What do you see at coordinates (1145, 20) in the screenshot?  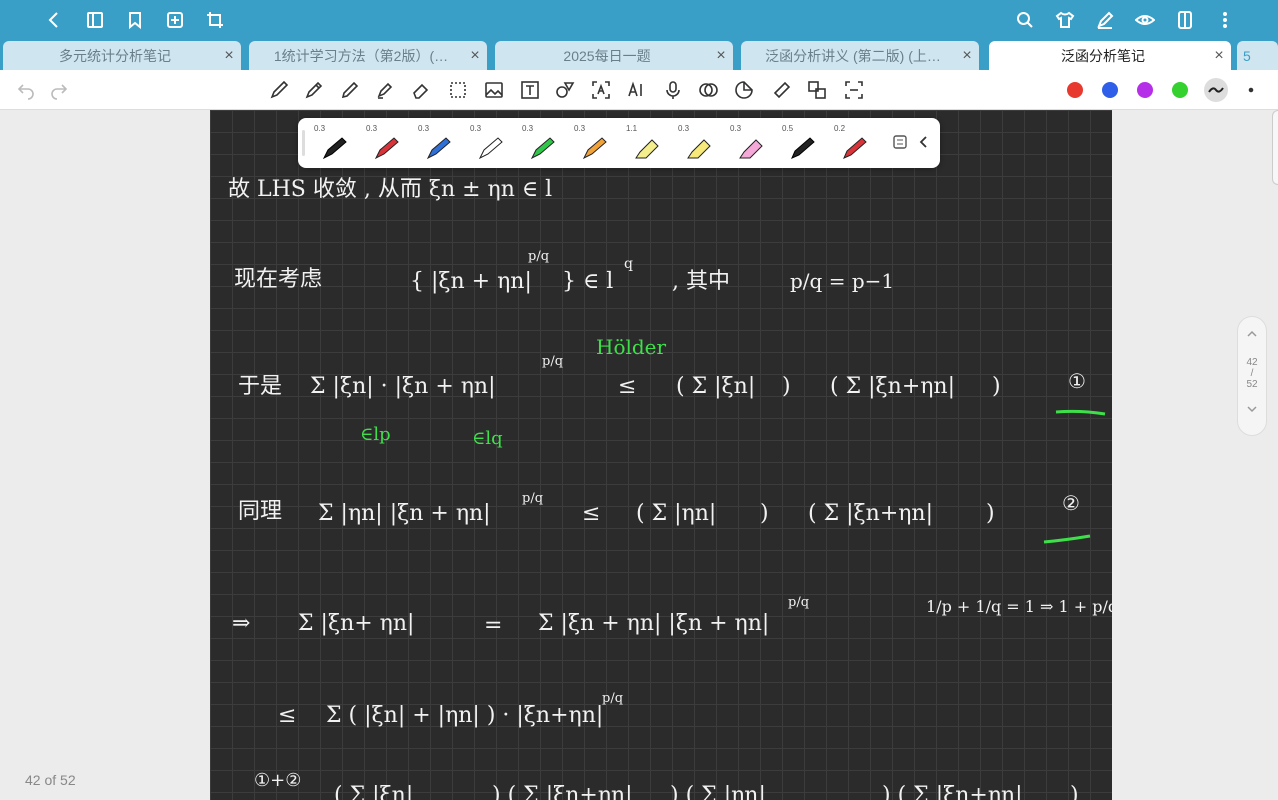 I see `eye-icon` at bounding box center [1145, 20].